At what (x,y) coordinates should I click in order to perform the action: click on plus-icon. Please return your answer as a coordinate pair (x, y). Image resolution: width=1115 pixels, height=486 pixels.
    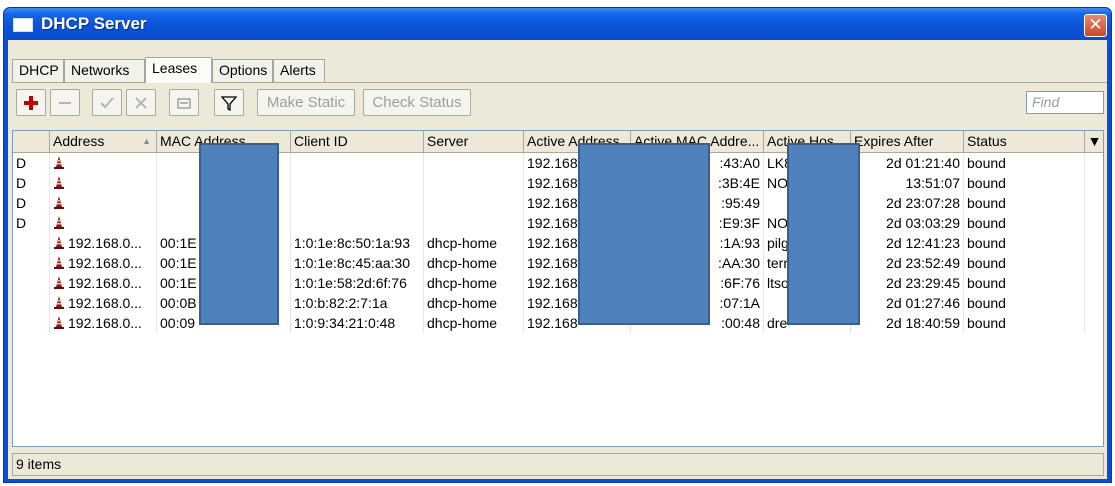
    Looking at the image, I should click on (31, 103).